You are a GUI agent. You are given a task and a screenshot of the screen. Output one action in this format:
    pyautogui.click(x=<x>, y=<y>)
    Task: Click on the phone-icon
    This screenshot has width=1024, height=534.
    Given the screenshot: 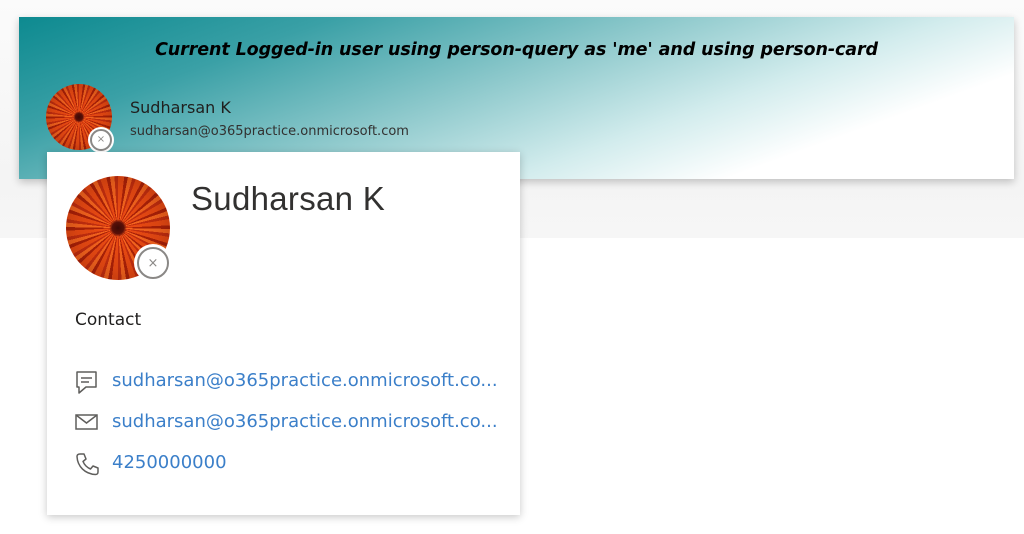 What is the action you would take?
    pyautogui.click(x=87, y=464)
    